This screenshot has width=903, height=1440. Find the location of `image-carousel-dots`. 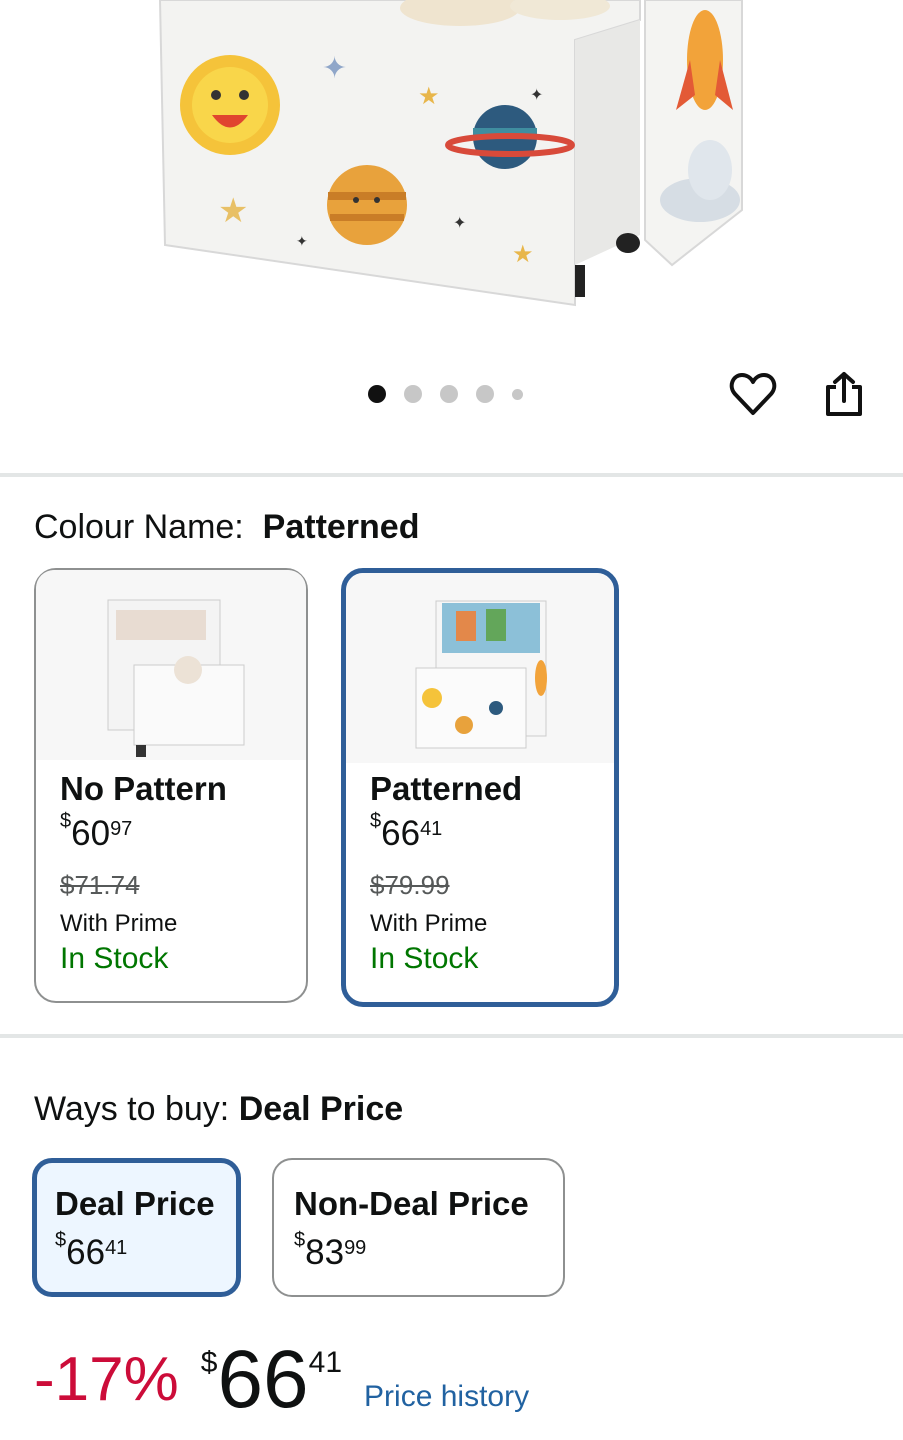

image-carousel-dots is located at coordinates (445, 394).